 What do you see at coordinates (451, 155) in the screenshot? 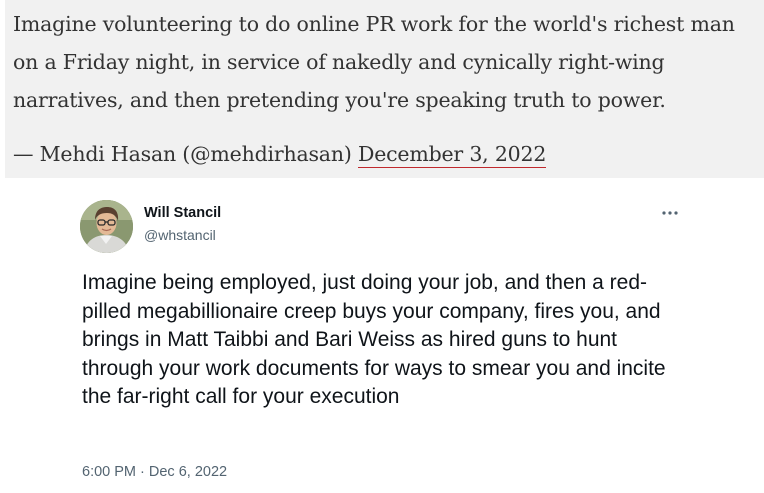
I see `quote-date-link: December 3, 2022` at bounding box center [451, 155].